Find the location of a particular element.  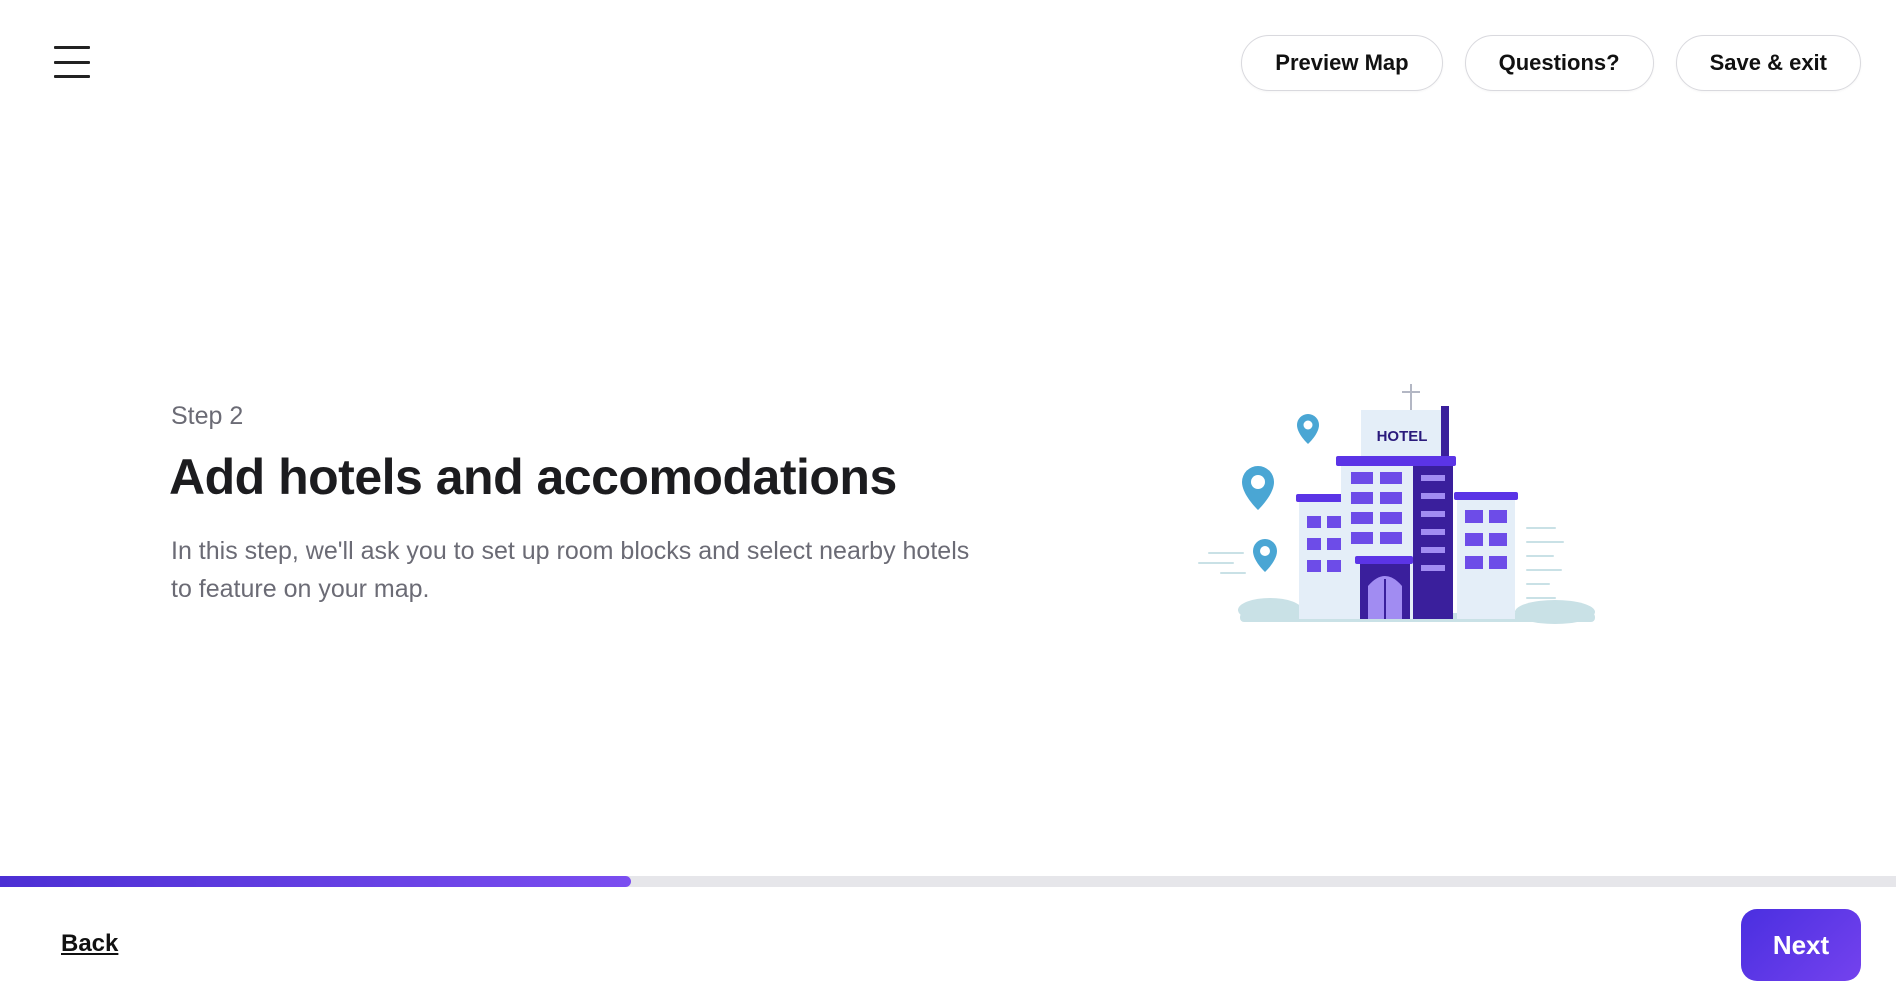

questions-button: Questions? is located at coordinates (1559, 63).